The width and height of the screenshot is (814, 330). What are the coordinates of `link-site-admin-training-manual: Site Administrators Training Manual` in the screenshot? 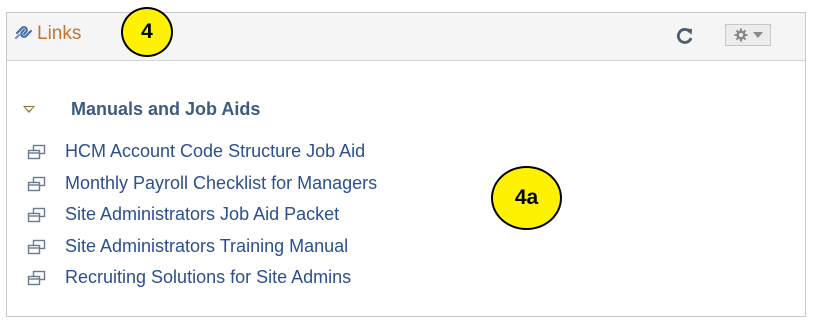 It's located at (206, 246).